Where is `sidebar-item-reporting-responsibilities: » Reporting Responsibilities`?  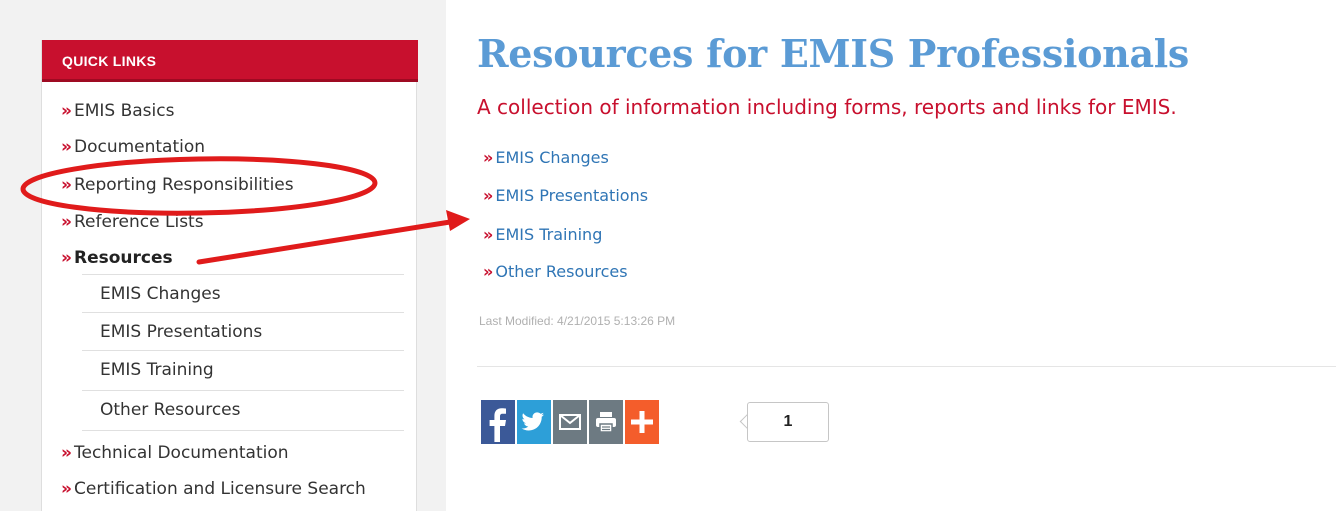
sidebar-item-reporting-responsibilities: » Reporting Responsibilities is located at coordinates (177, 185).